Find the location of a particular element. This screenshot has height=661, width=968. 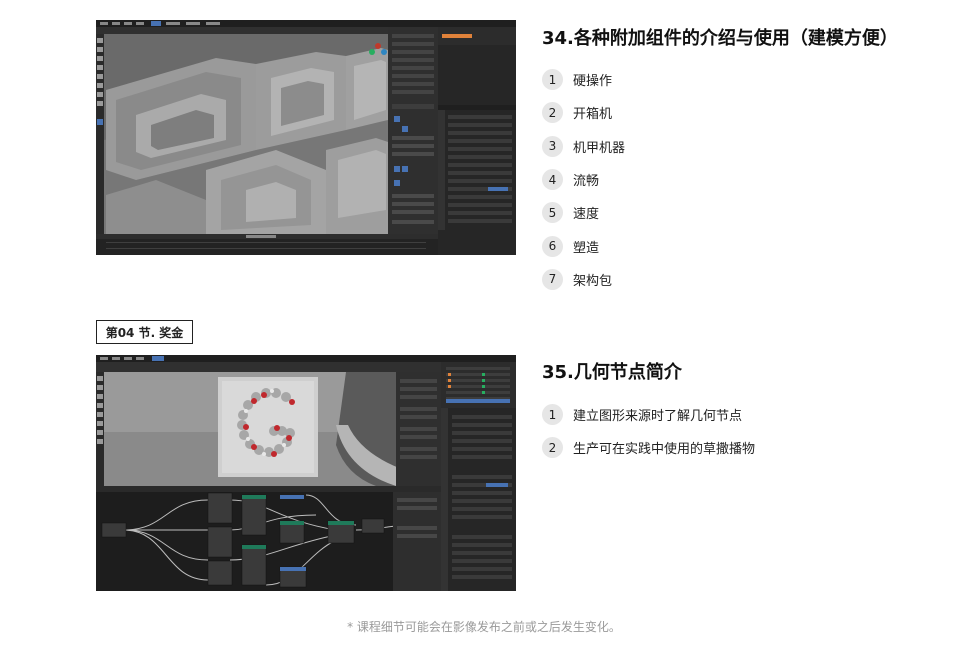

list-item: 1 硬操作 is located at coordinates (583, 79).